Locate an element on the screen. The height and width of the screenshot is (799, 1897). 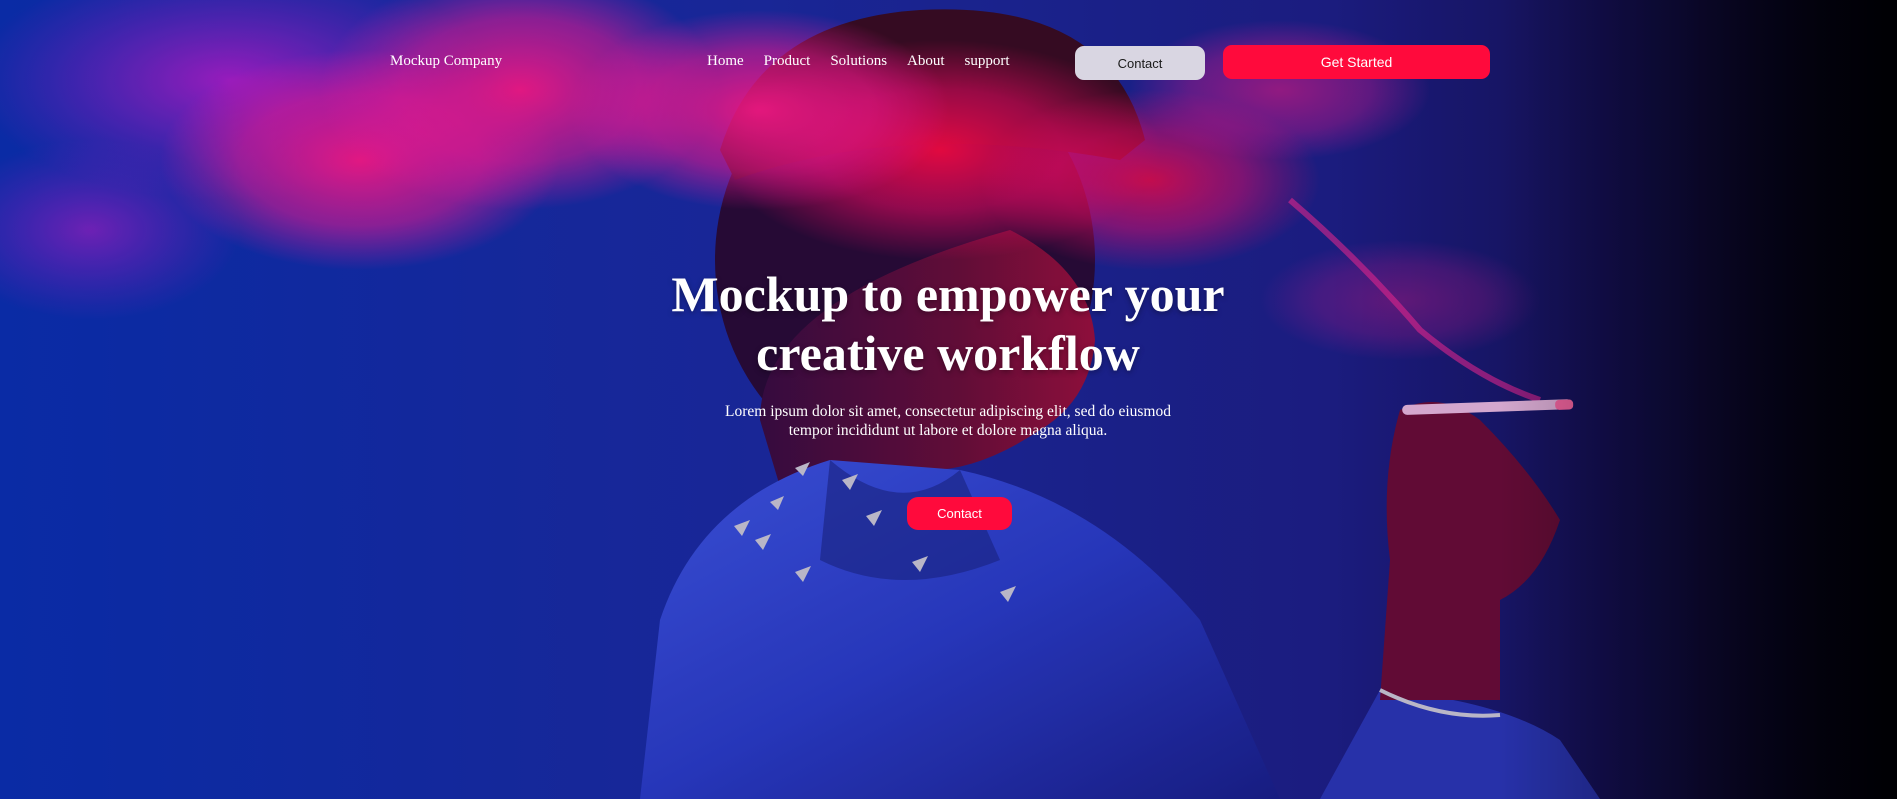
hero-headline-line-1: Mockup to empower your is located at coordinates (948, 294).